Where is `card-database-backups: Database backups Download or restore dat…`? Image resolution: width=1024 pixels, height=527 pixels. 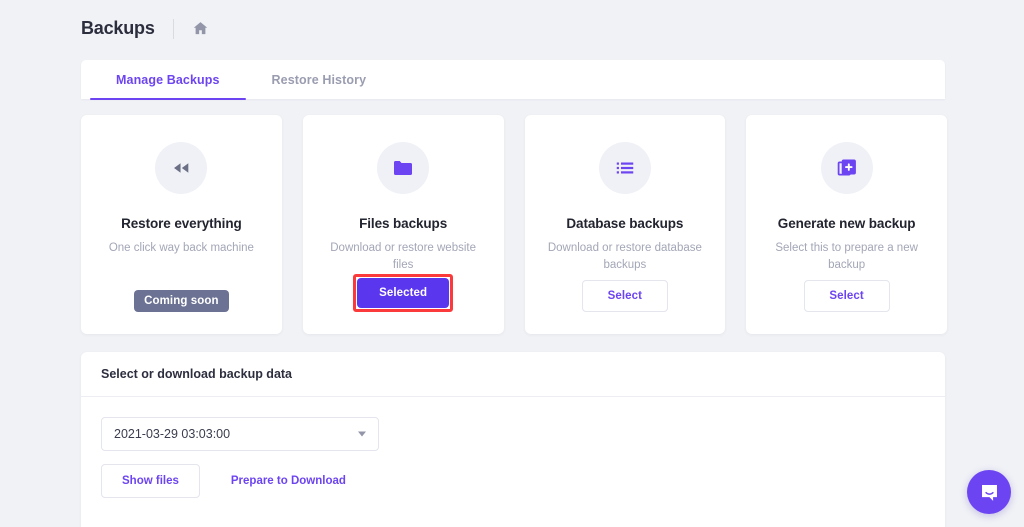 card-database-backups: Database backups Download or restore dat… is located at coordinates (625, 224).